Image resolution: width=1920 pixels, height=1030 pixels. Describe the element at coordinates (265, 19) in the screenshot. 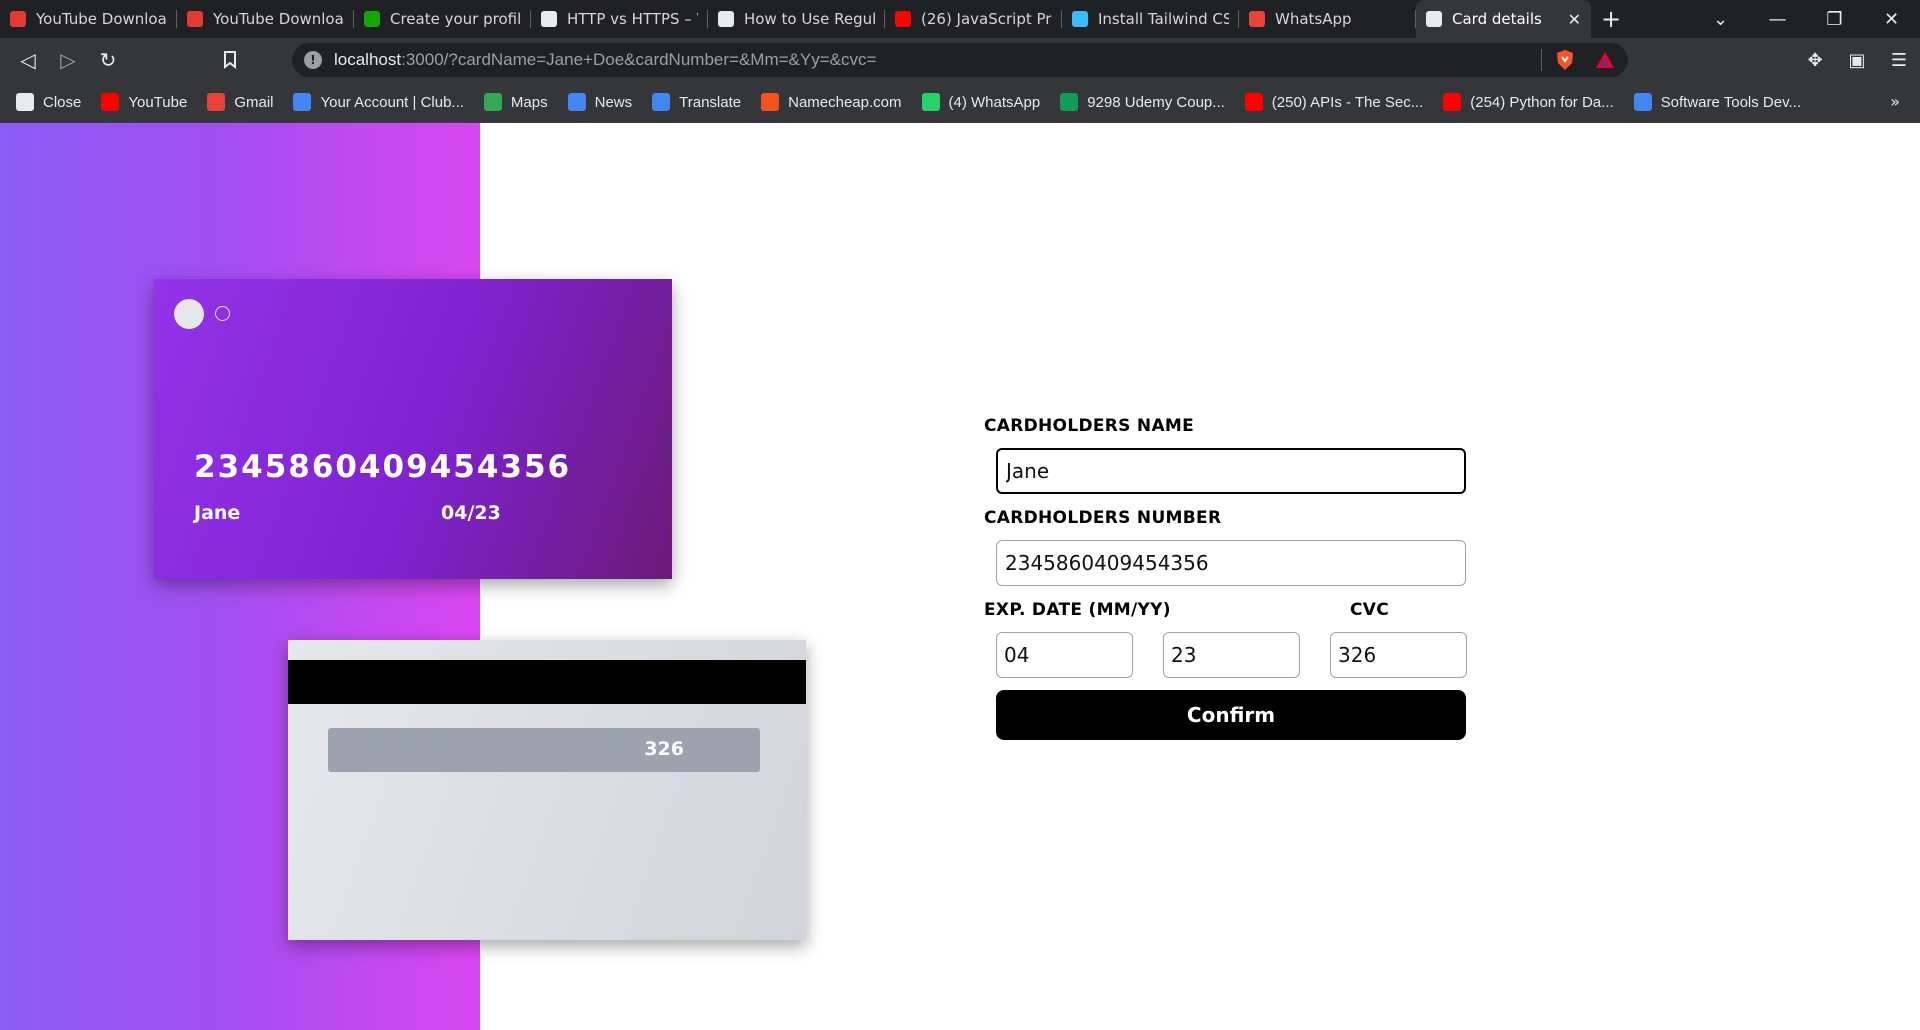

I see `tab-1: YouTube Download` at that location.